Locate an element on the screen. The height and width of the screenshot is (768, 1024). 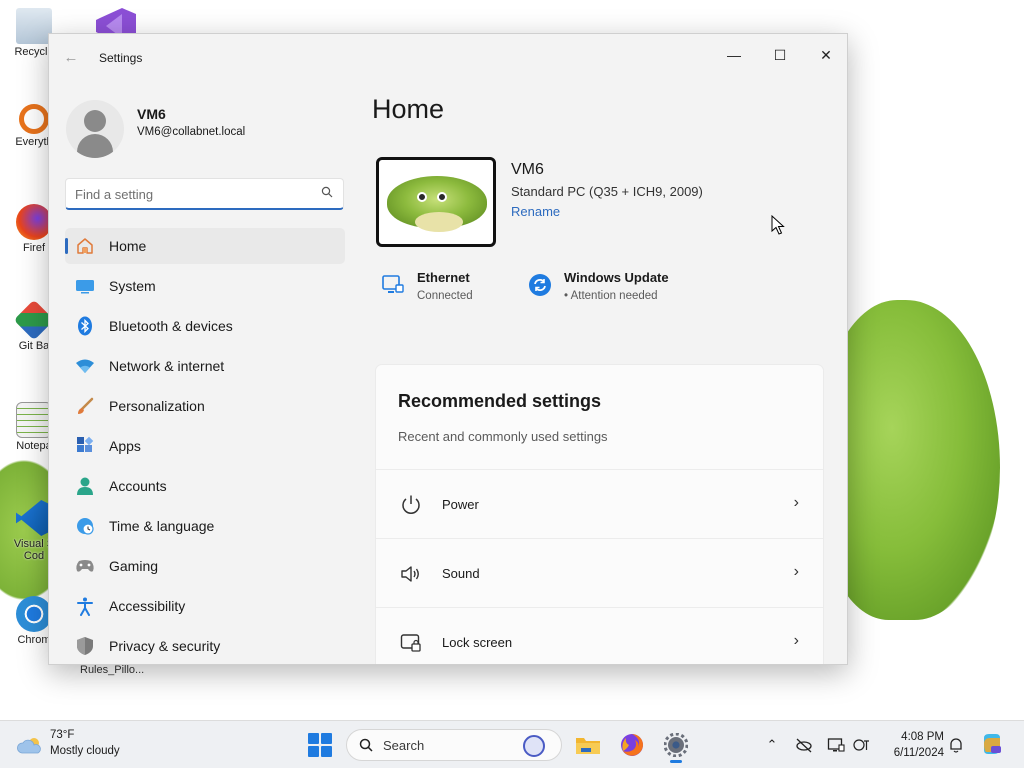
ethernet-subtitle: Connected is located at coordinates (445, 296).